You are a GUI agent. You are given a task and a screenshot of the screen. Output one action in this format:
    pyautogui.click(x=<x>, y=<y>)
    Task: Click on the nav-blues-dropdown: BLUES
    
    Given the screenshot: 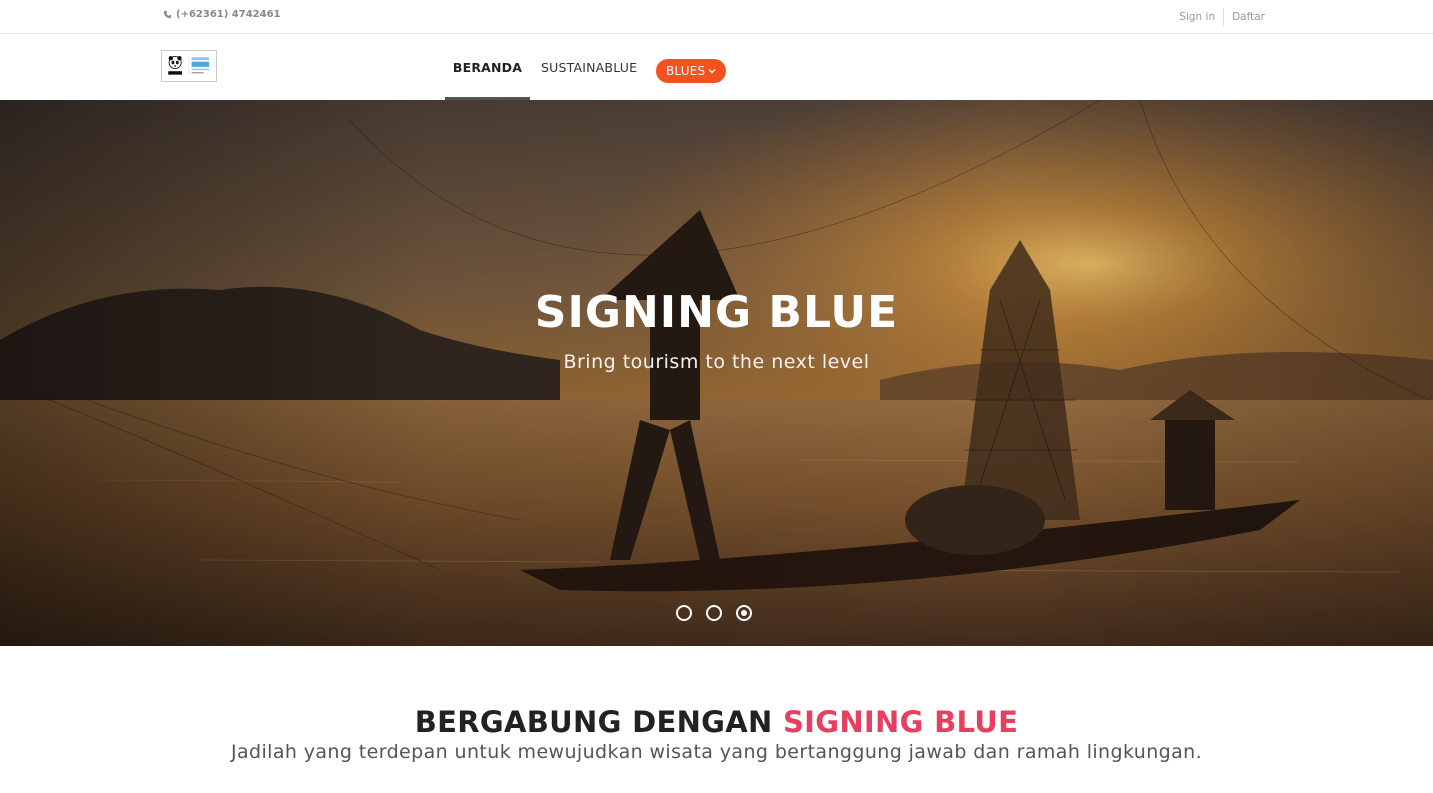 What is the action you would take?
    pyautogui.click(x=691, y=71)
    